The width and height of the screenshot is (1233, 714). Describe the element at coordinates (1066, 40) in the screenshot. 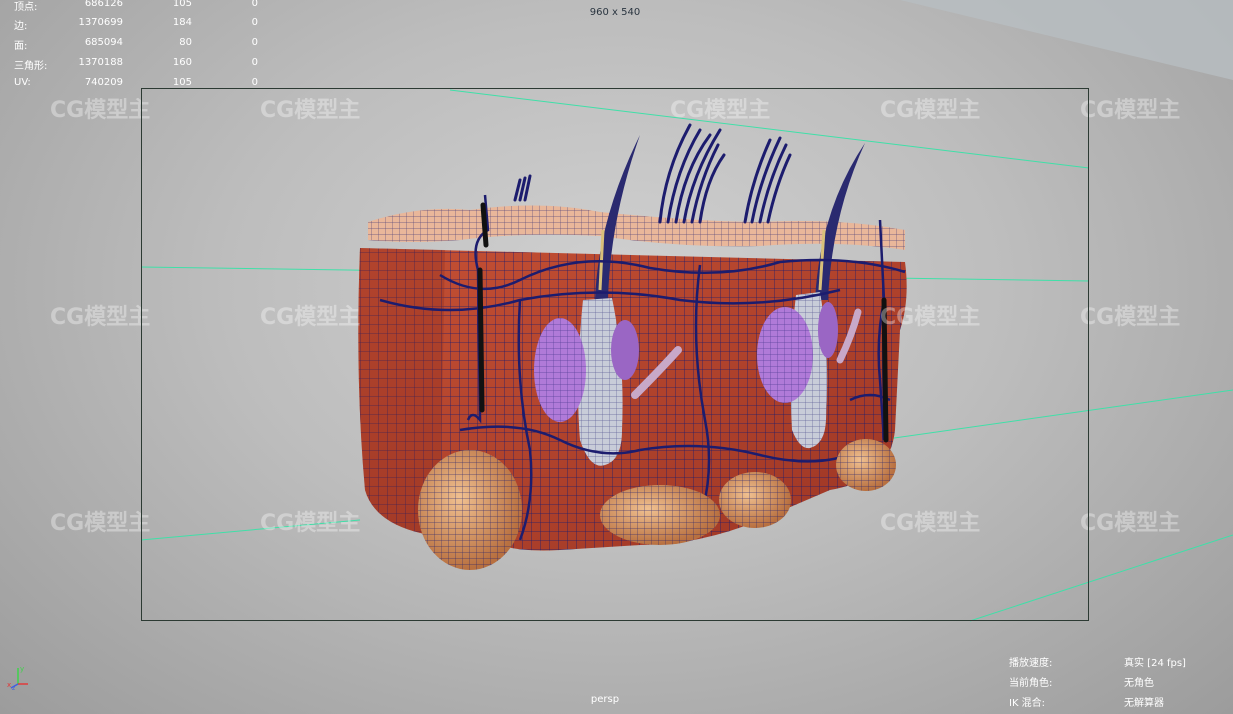

I see `far-plane` at that location.